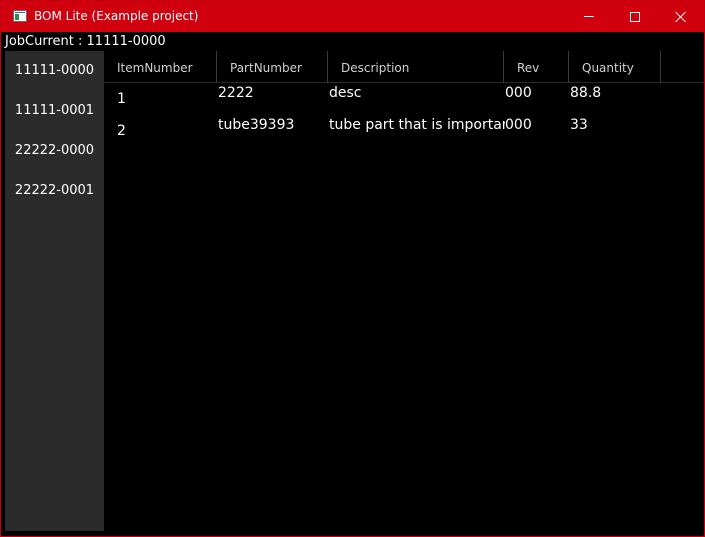 This screenshot has width=705, height=537. I want to click on maximize-icon, so click(635, 16).